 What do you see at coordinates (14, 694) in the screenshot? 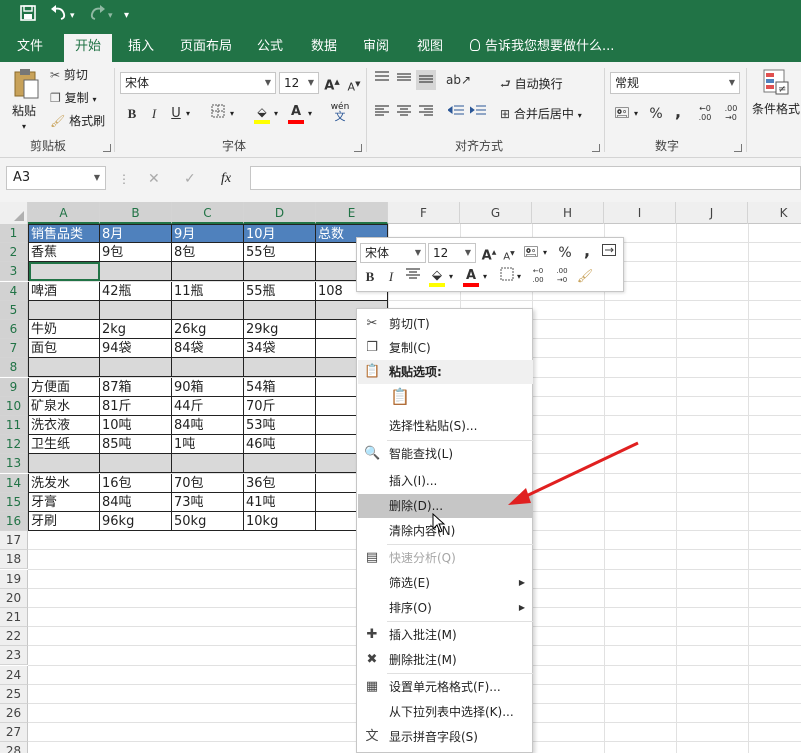
I see `row-header: 25` at bounding box center [14, 694].